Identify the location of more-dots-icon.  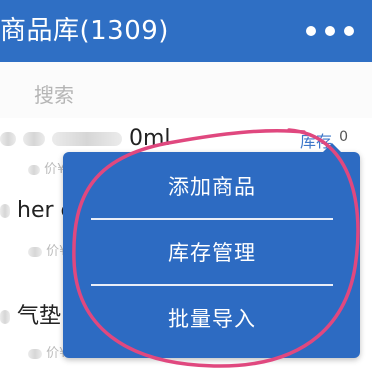
(330, 31).